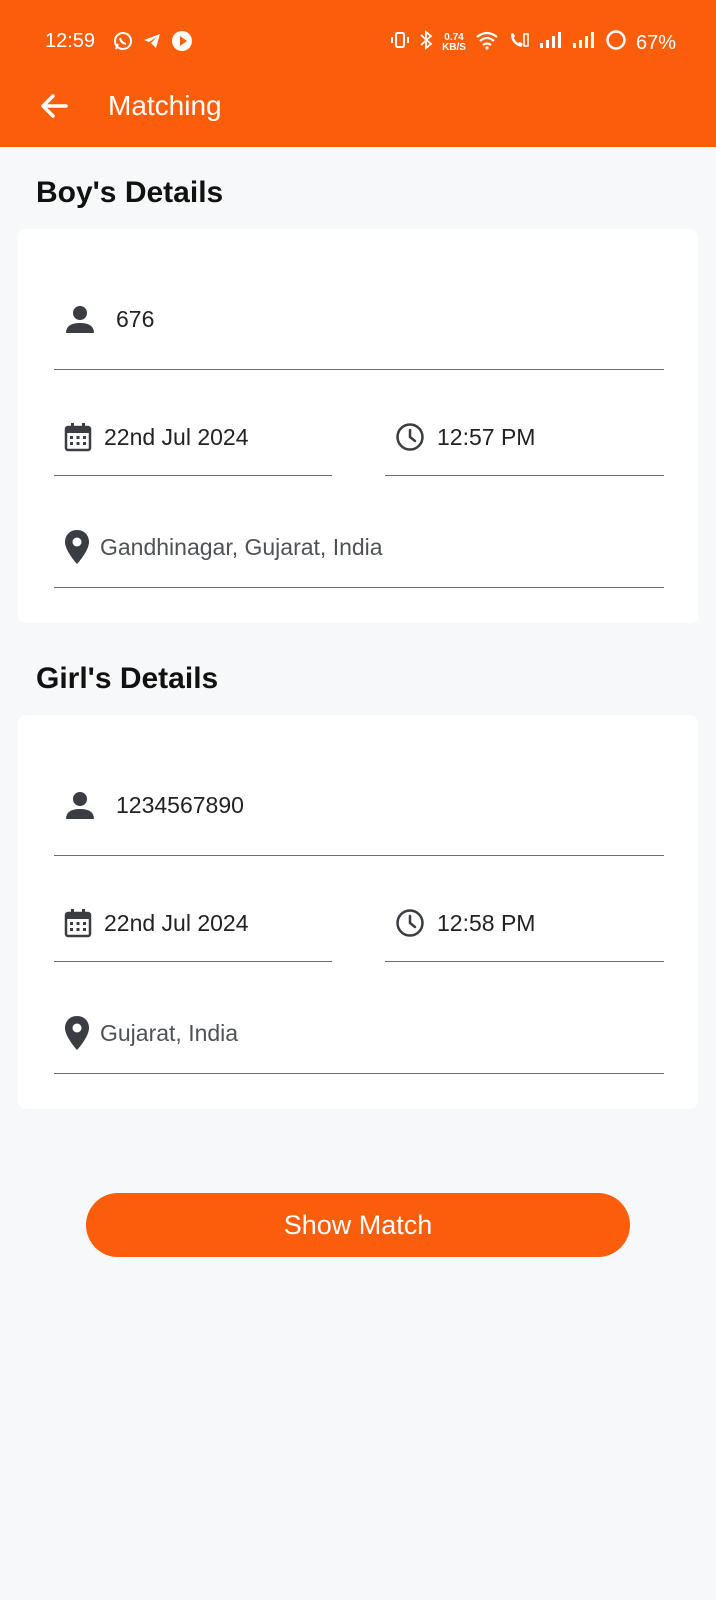 This screenshot has width=716, height=1600. Describe the element at coordinates (487, 43) in the screenshot. I see `wifi-icon` at that location.